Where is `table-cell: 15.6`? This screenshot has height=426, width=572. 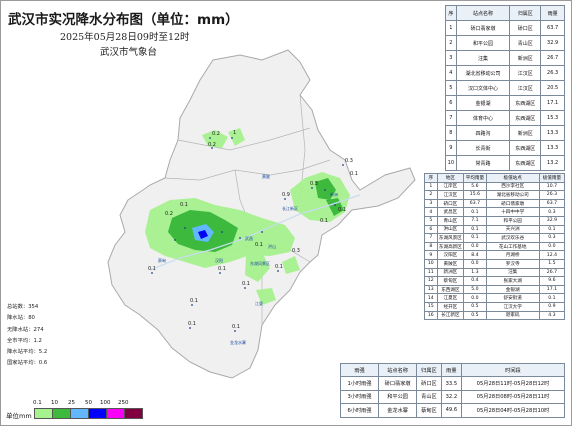
table-cell: 15.6 is located at coordinates (475, 195).